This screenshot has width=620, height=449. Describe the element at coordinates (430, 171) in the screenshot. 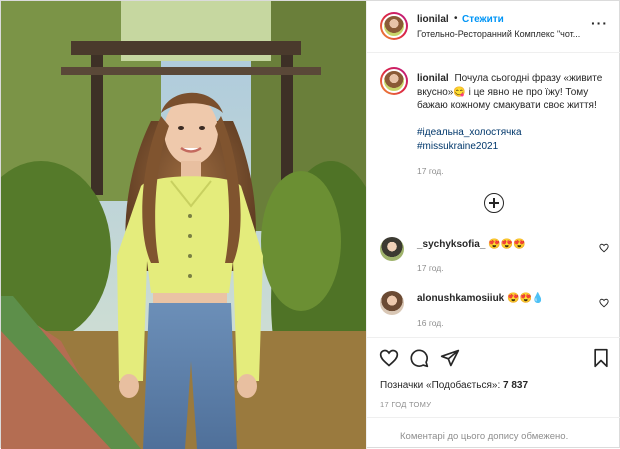

I see `caption-time: 17 год.` at that location.